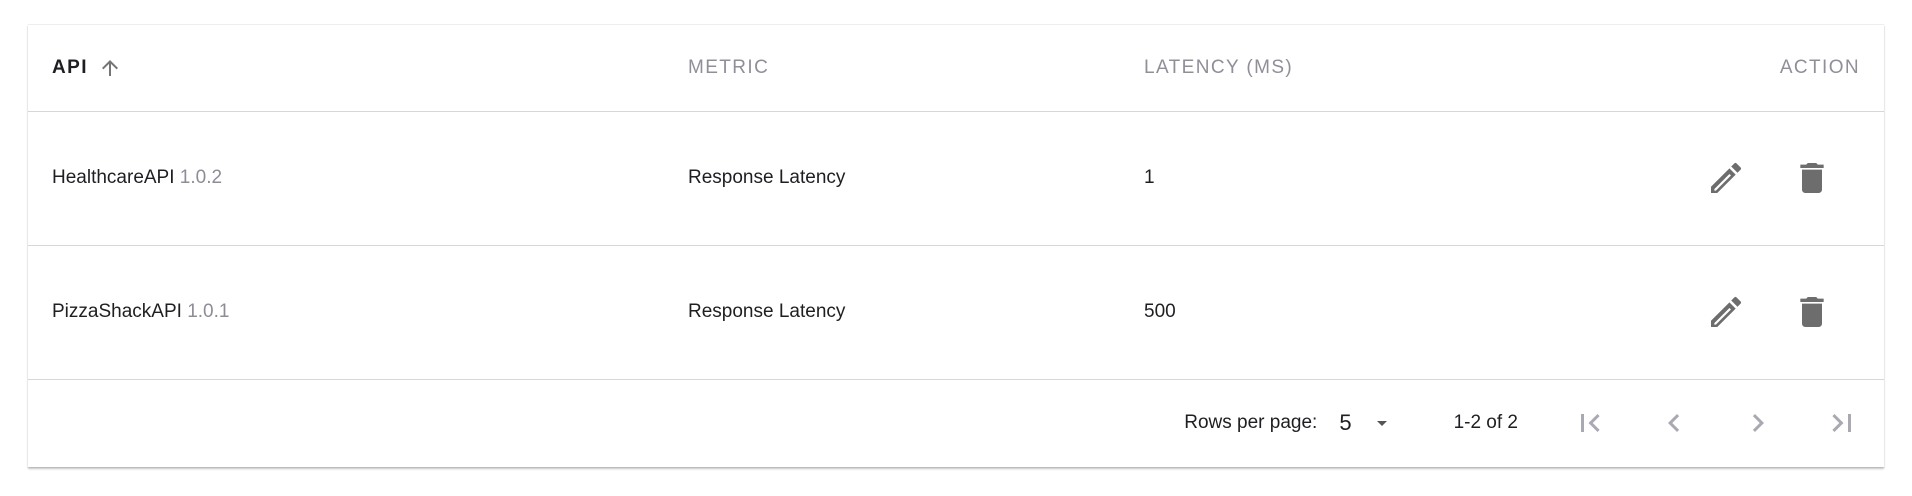  What do you see at coordinates (1251, 422) in the screenshot?
I see `rows-per-page-label: Rows per page:` at bounding box center [1251, 422].